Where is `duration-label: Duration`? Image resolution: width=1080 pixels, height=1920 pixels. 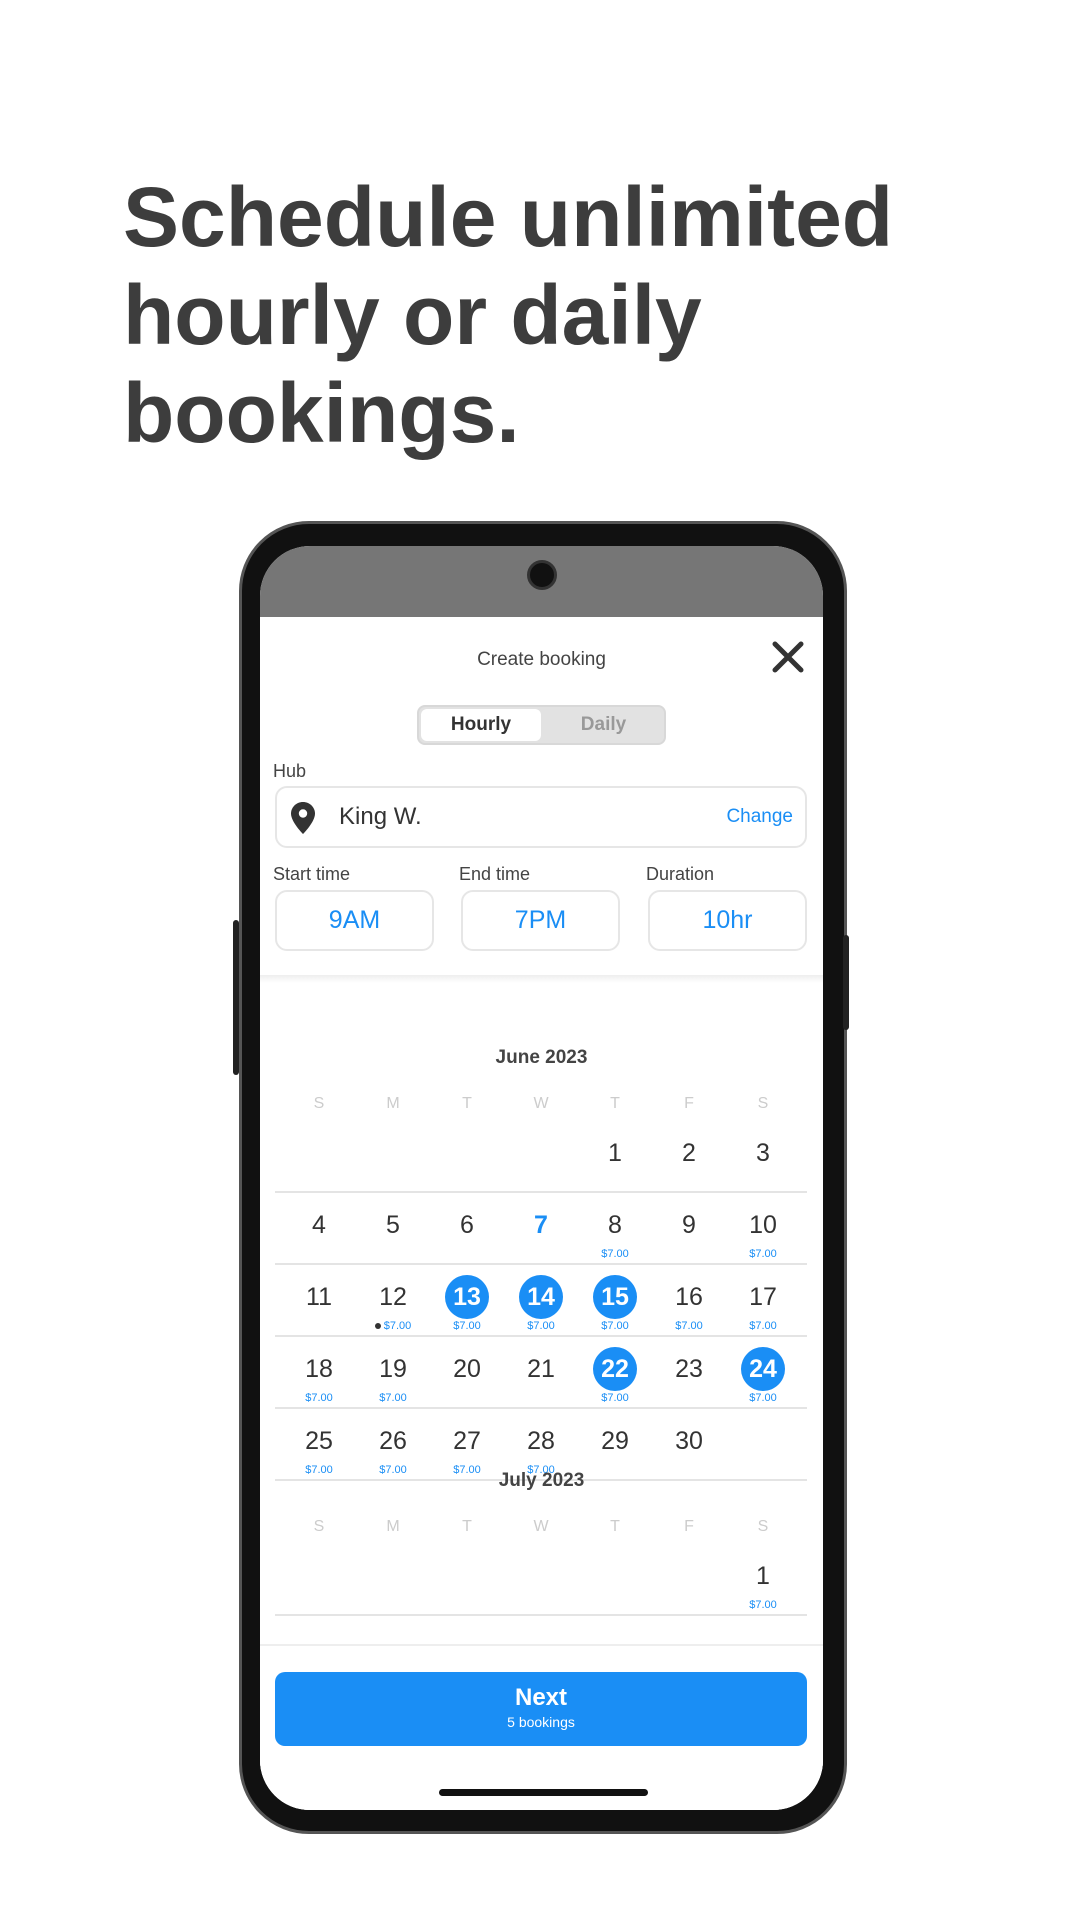
duration-label: Duration is located at coordinates (680, 874).